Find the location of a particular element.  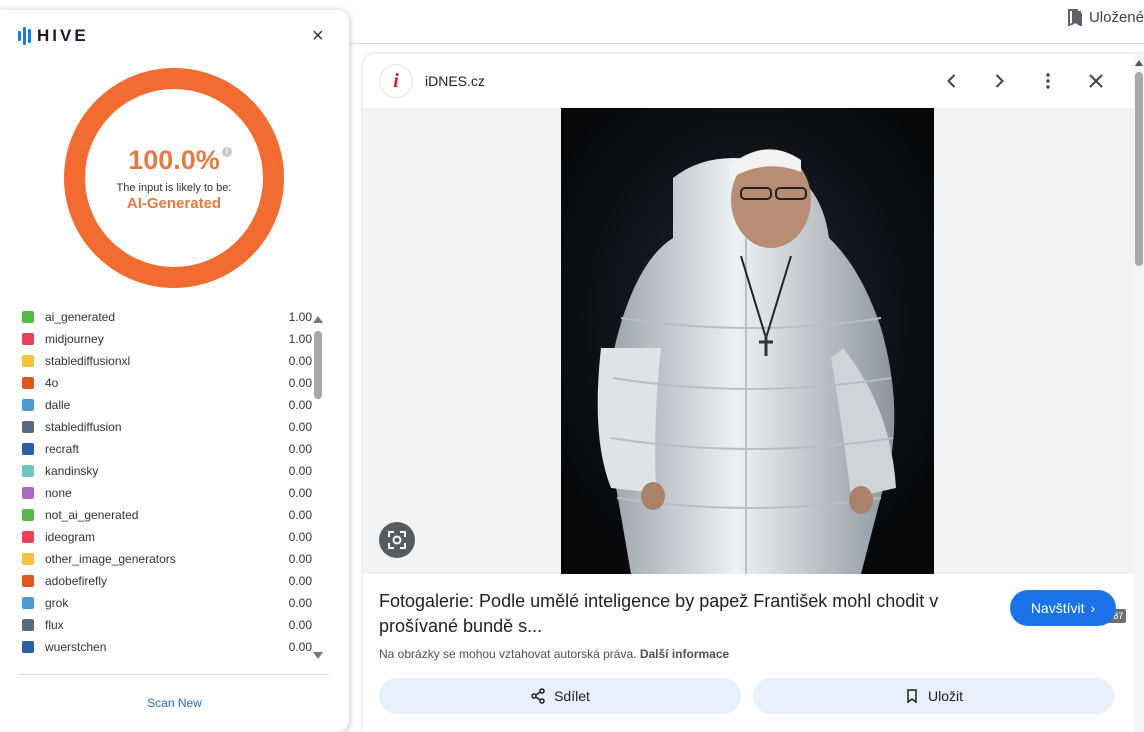

score-value: 100.0% i is located at coordinates (180, 160).